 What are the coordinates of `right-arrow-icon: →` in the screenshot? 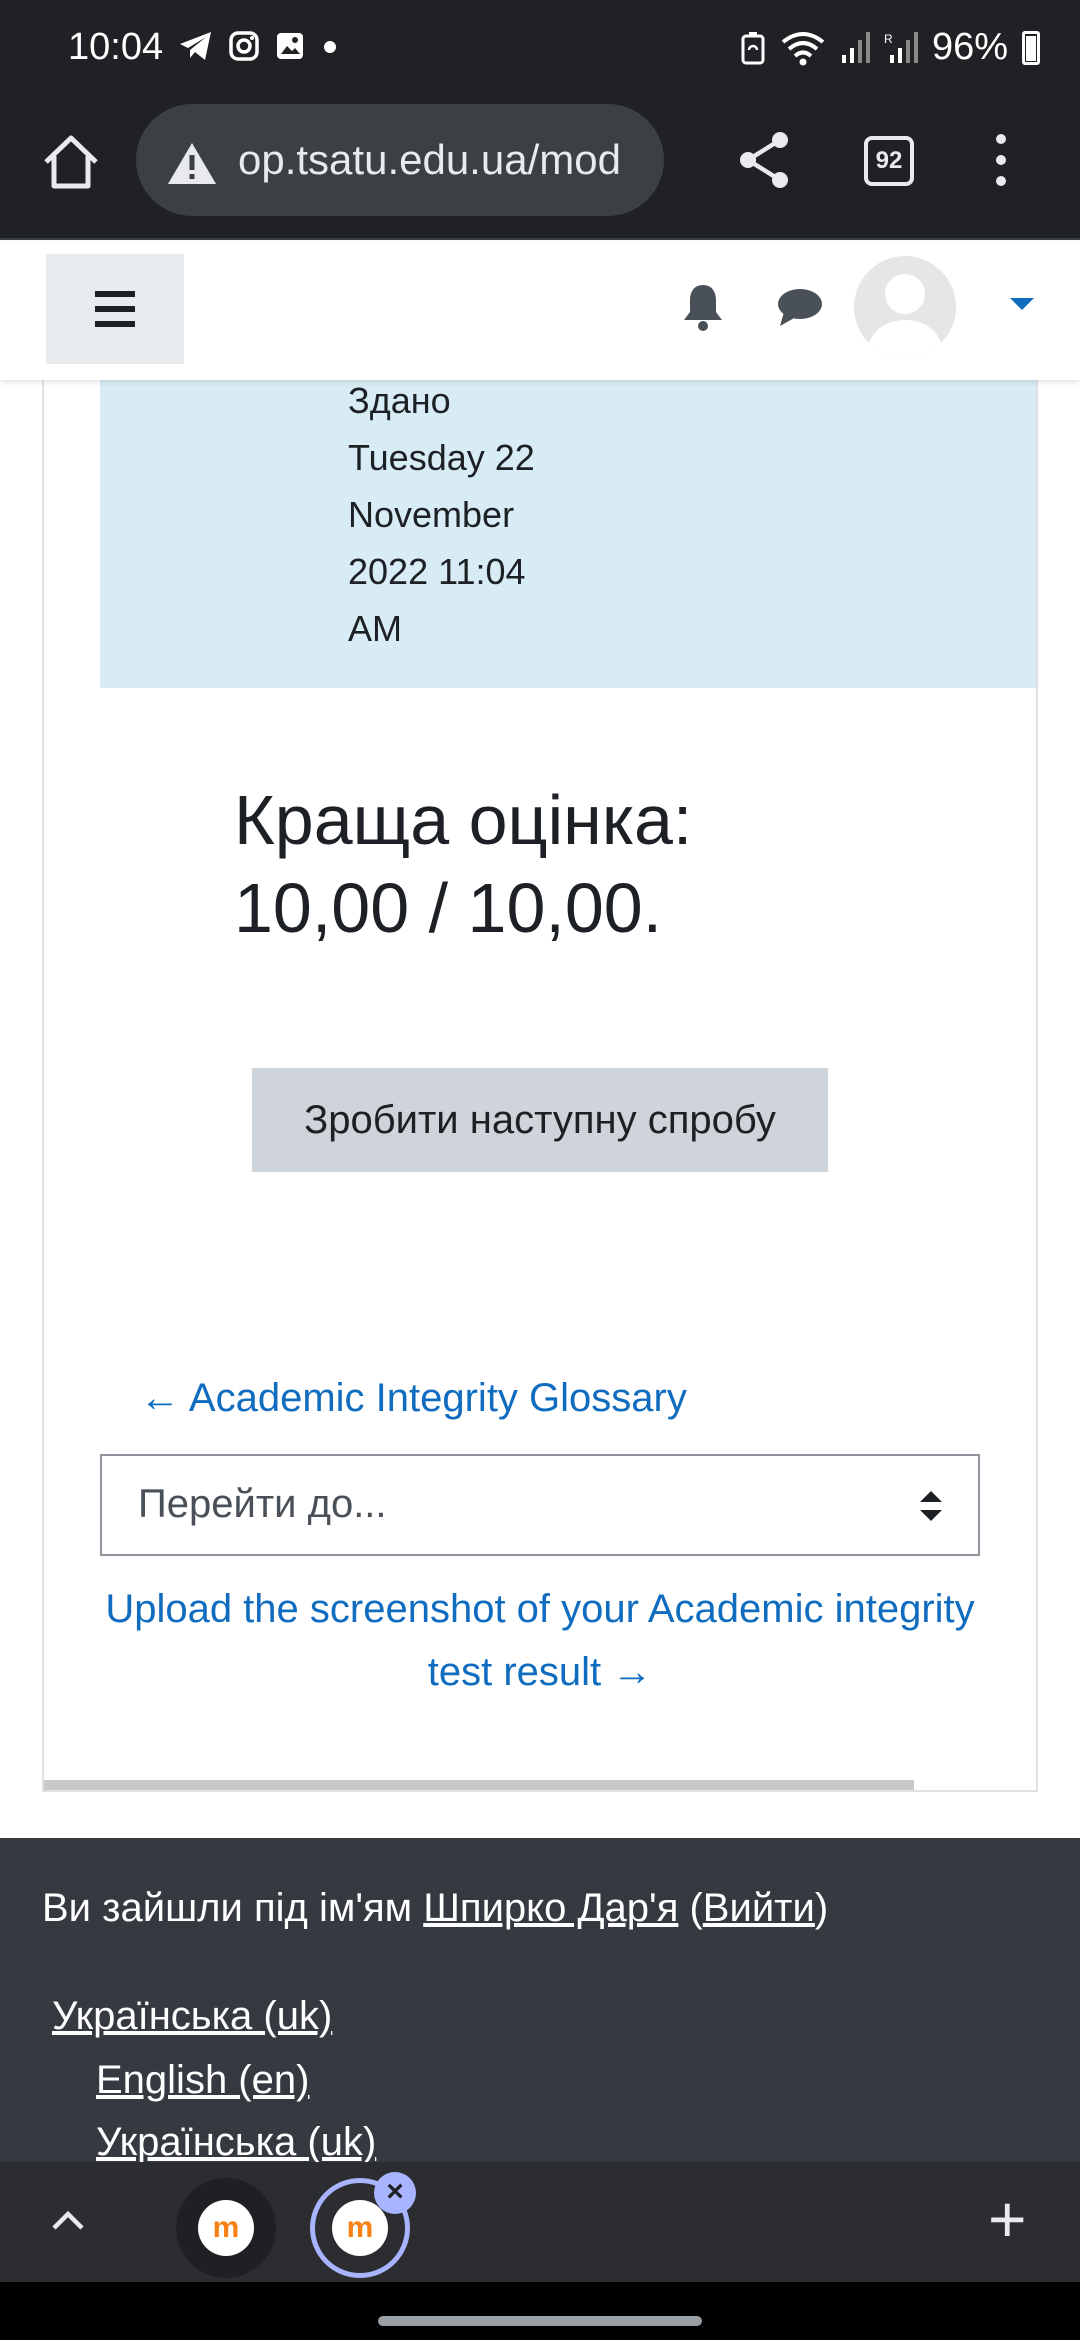 It's located at (632, 1672).